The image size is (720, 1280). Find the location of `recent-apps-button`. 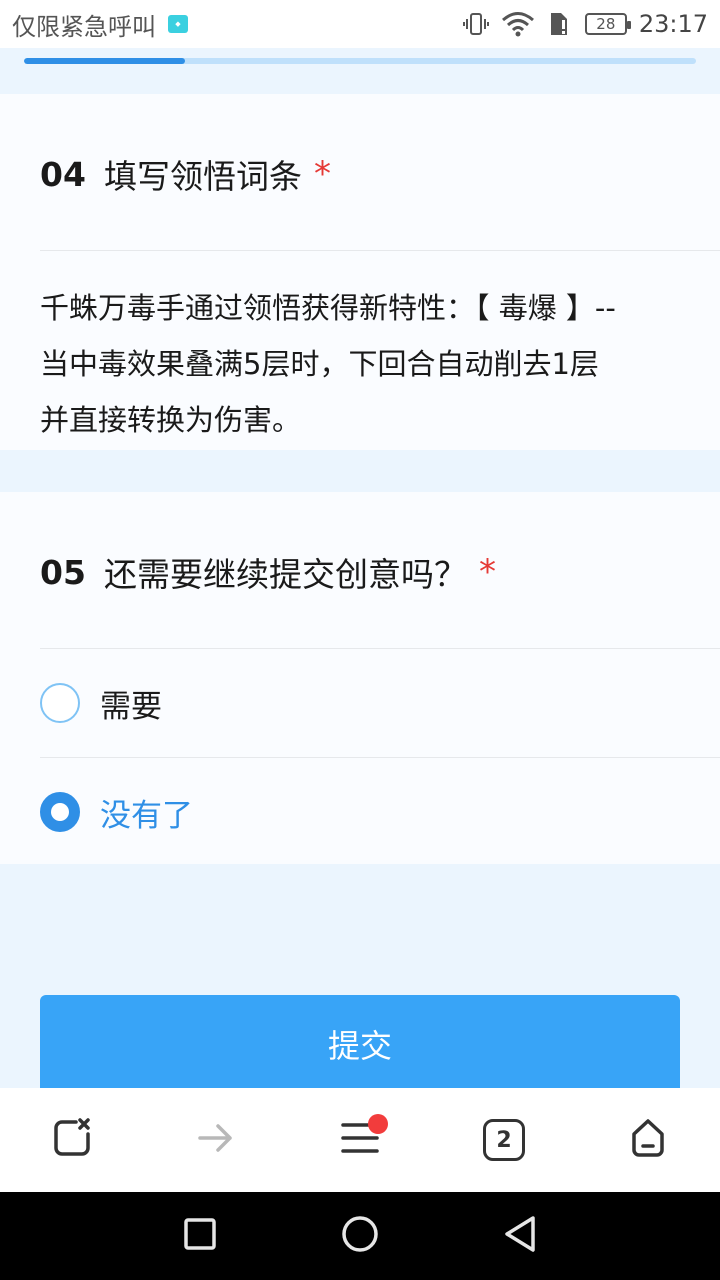

recent-apps-button is located at coordinates (200, 1236).